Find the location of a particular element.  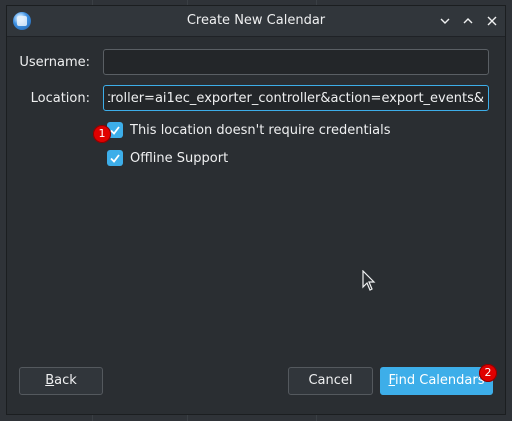

location-label: Location: is located at coordinates (60, 98).